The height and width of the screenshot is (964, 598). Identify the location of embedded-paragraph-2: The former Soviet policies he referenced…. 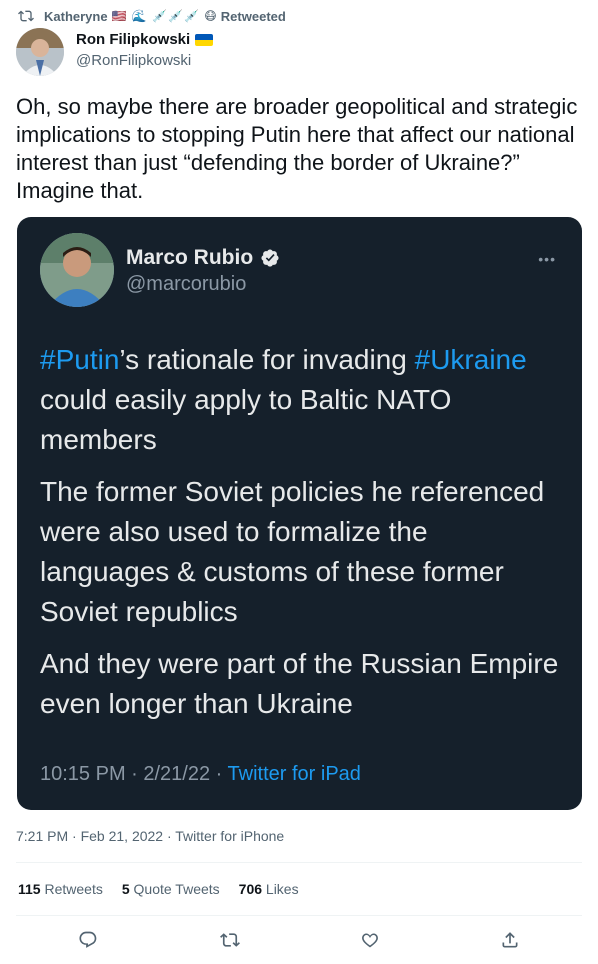
(292, 551).